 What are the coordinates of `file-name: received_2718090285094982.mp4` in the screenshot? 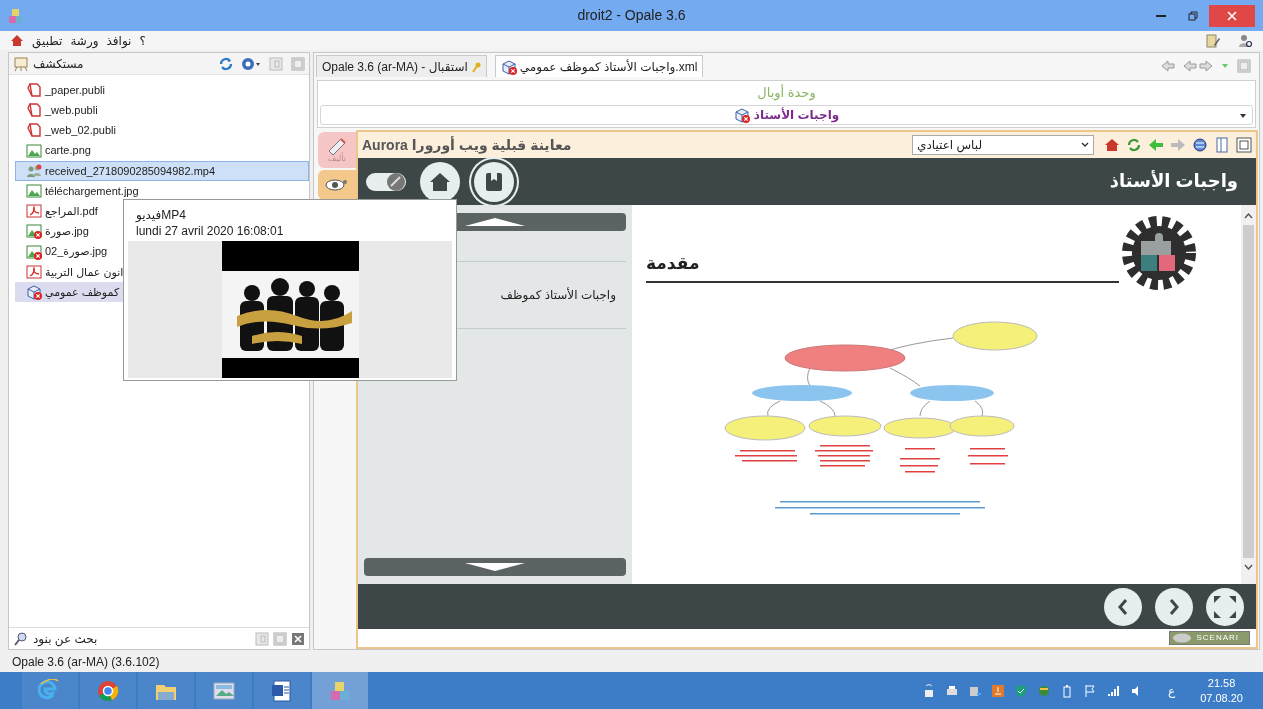 It's located at (130, 171).